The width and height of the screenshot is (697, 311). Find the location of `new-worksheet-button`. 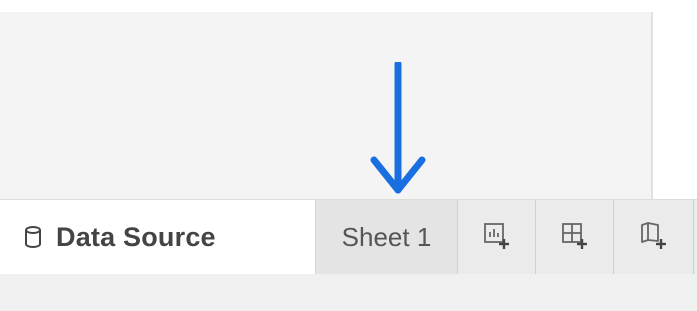

new-worksheet-button is located at coordinates (497, 237).